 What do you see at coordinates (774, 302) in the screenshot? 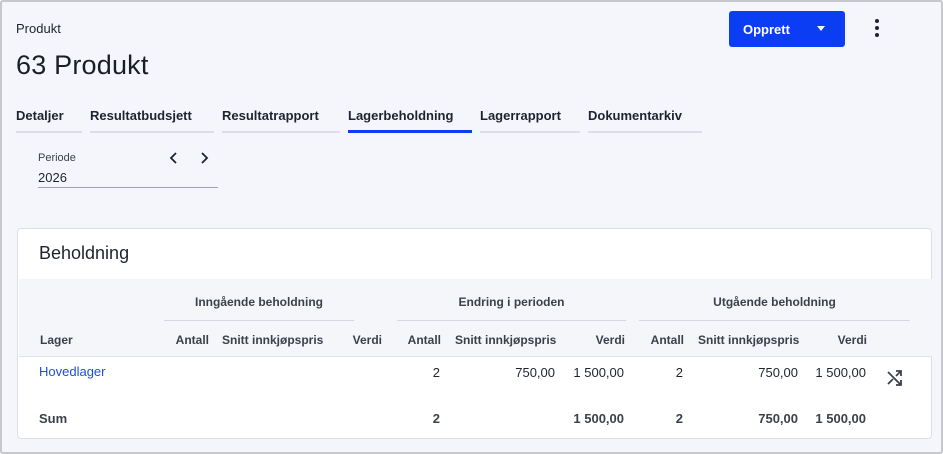
I see `group-utgaende: Utgående beholdning` at bounding box center [774, 302].